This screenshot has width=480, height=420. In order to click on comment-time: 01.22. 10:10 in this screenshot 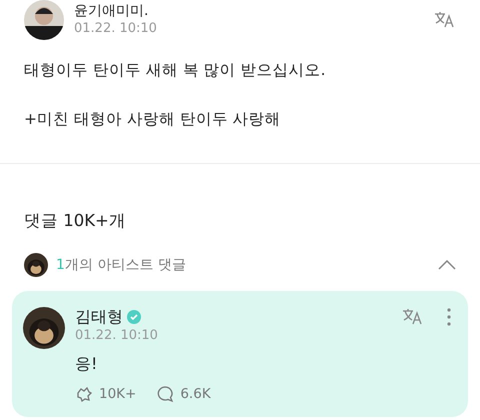, I will do `click(117, 336)`.